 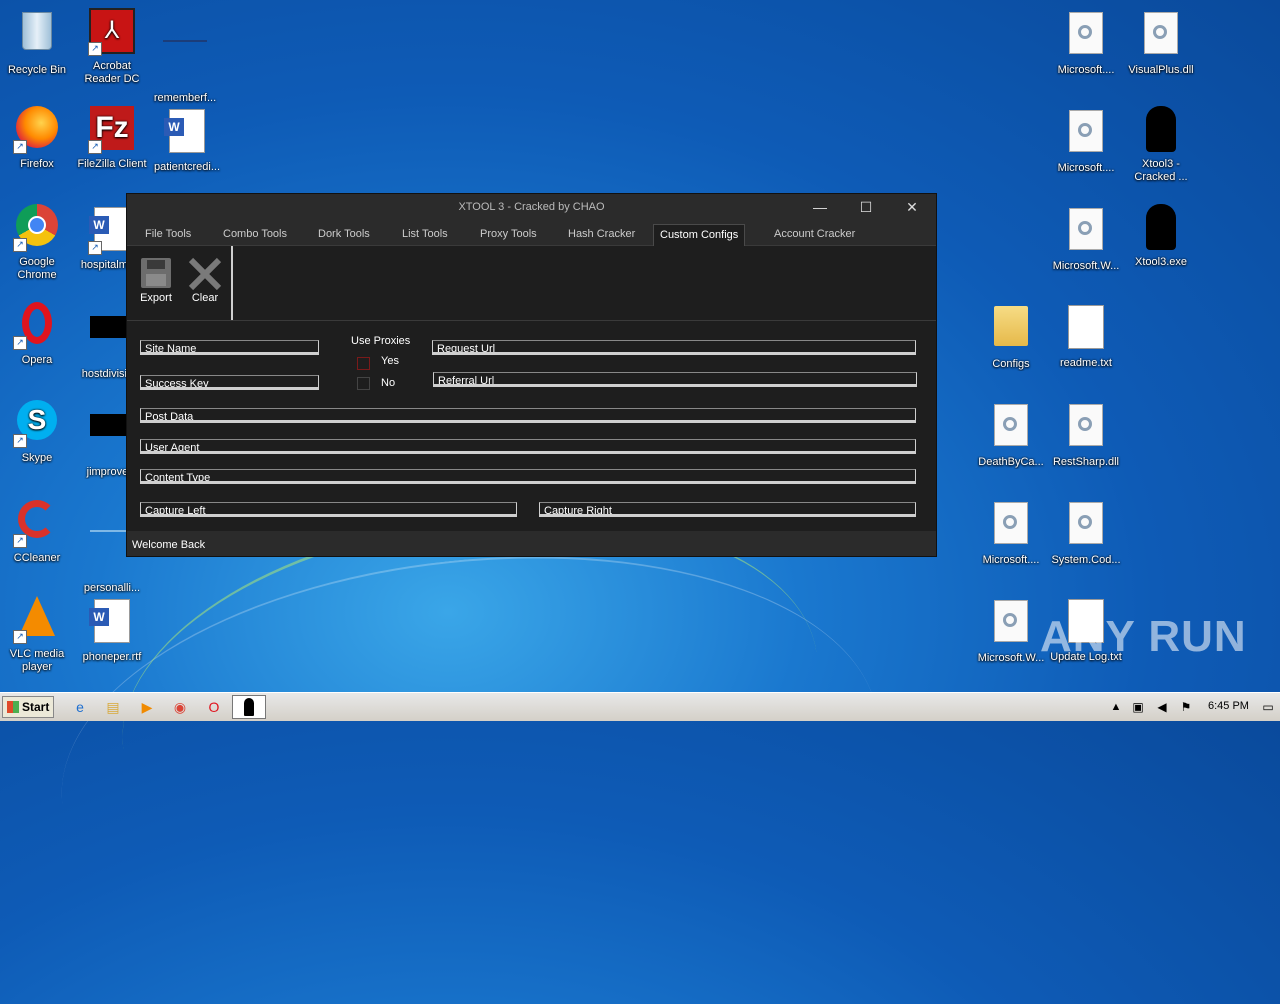 What do you see at coordinates (363, 383) in the screenshot?
I see `proxy-no-checkbox` at bounding box center [363, 383].